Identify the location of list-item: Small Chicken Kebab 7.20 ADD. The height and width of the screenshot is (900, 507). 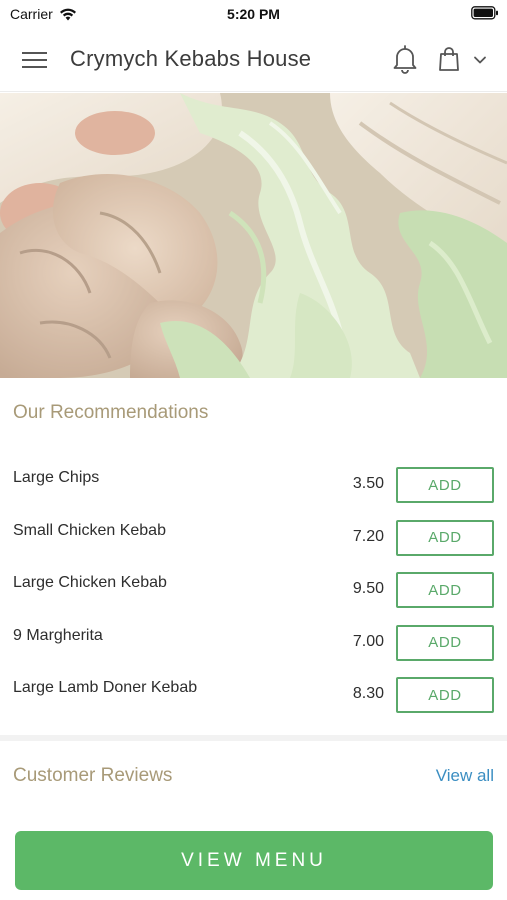
(253, 536).